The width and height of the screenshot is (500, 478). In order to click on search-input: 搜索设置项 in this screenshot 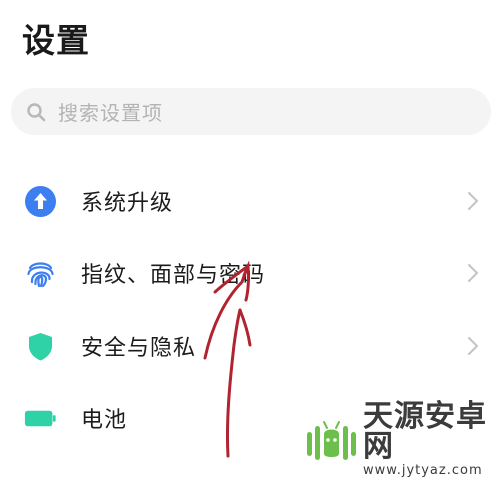, I will do `click(110, 111)`.